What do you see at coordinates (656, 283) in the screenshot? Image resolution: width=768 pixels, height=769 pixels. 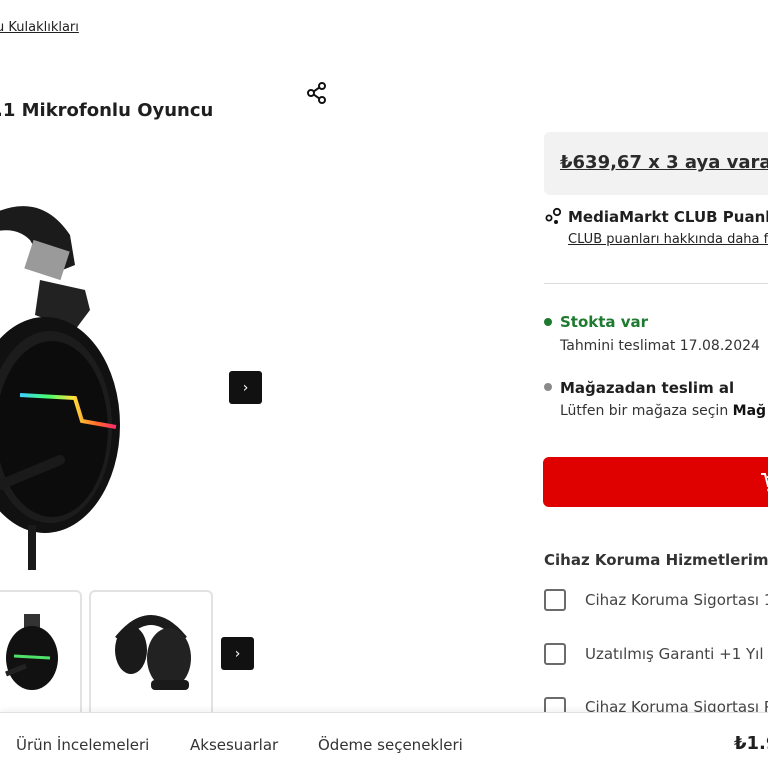 I see `divider` at bounding box center [656, 283].